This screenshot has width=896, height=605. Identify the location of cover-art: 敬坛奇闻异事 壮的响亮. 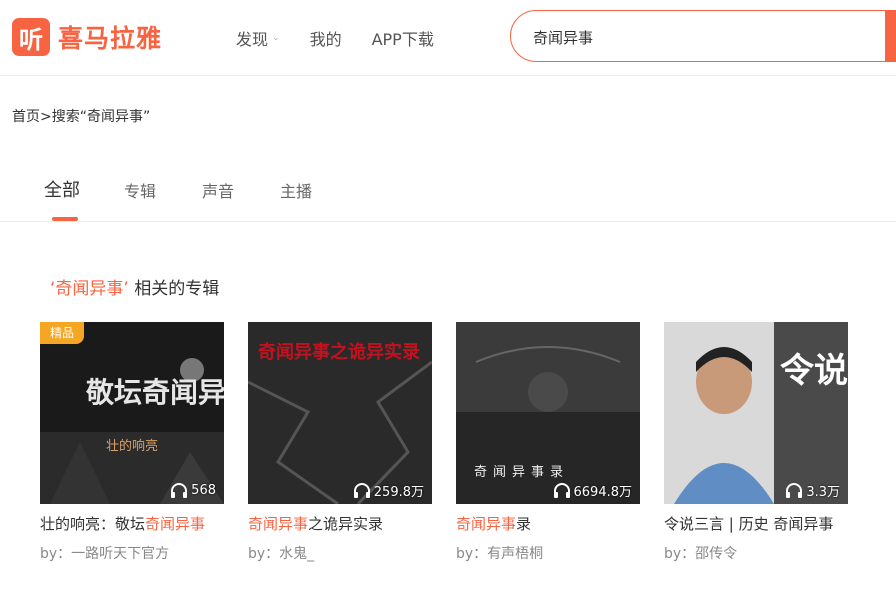
(132, 413).